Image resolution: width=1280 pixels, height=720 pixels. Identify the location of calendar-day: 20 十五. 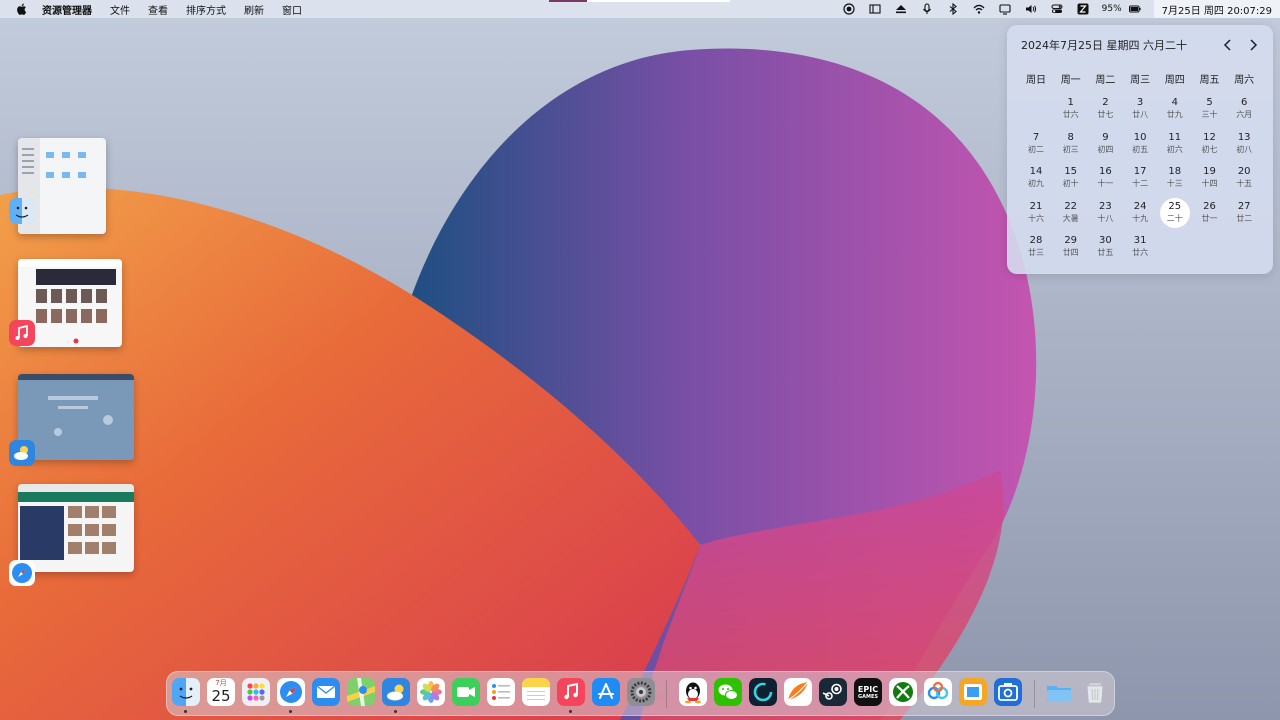
(1244, 178).